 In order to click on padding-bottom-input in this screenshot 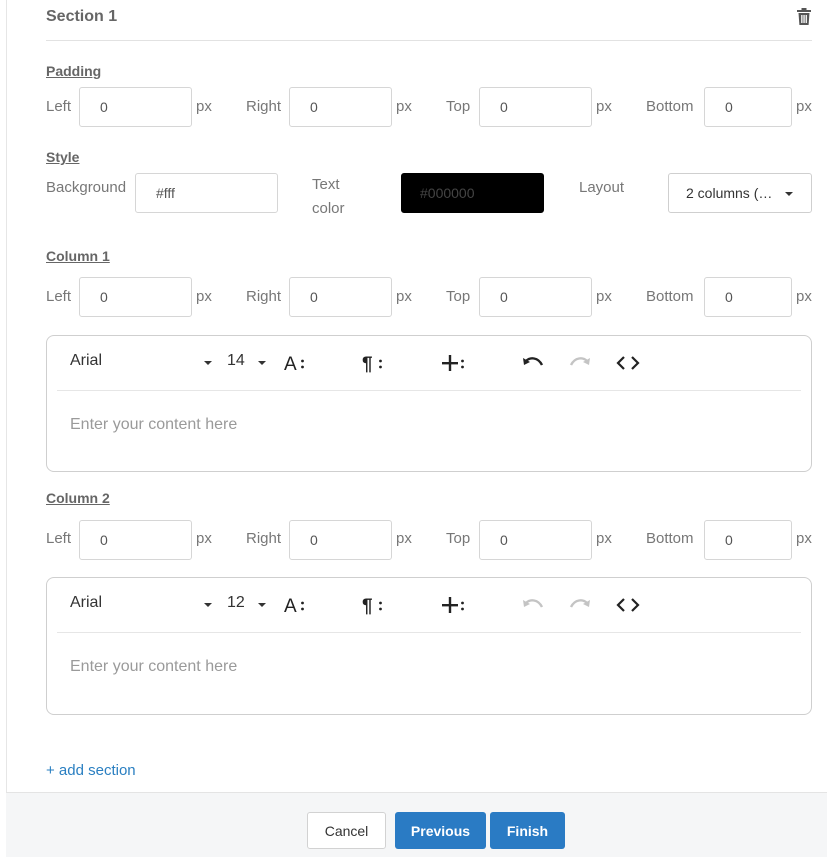, I will do `click(748, 107)`.